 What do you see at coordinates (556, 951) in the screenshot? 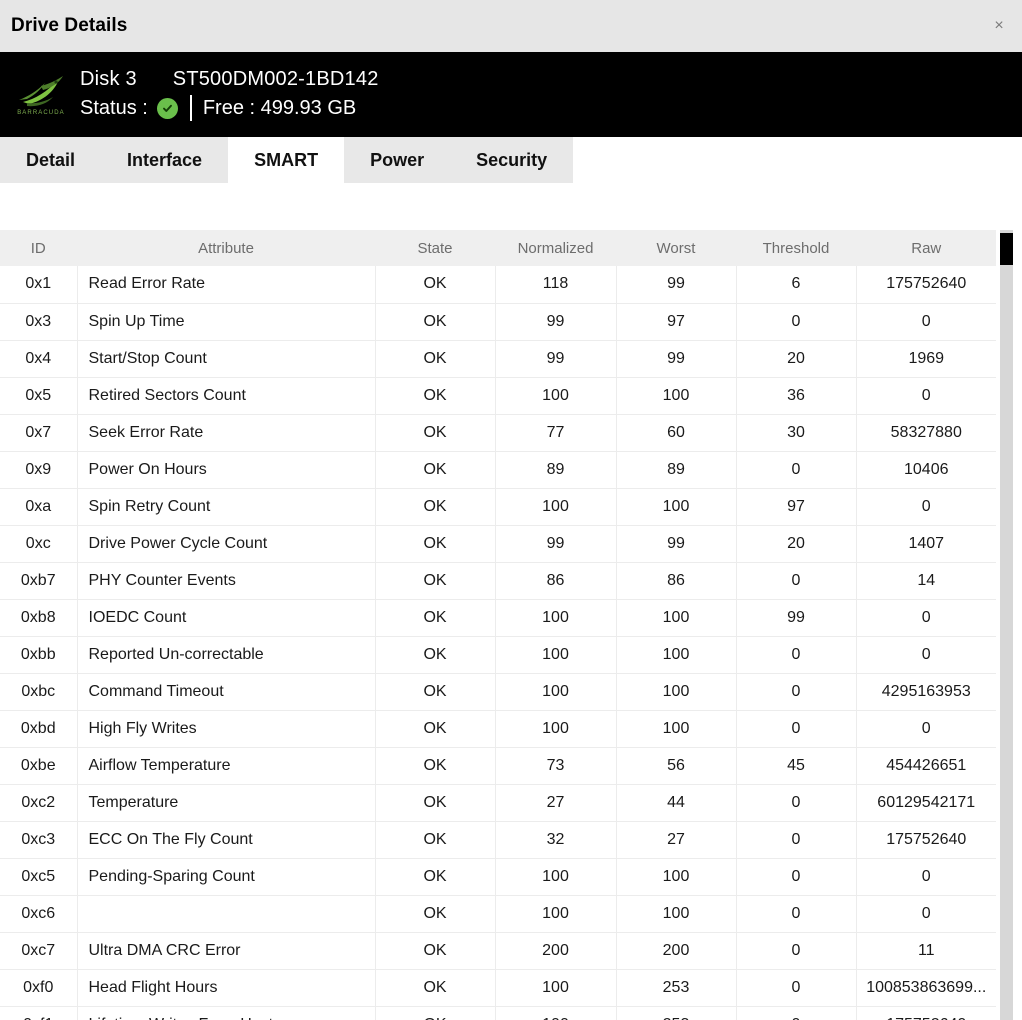
I see `cell-normalized: 200` at bounding box center [556, 951].